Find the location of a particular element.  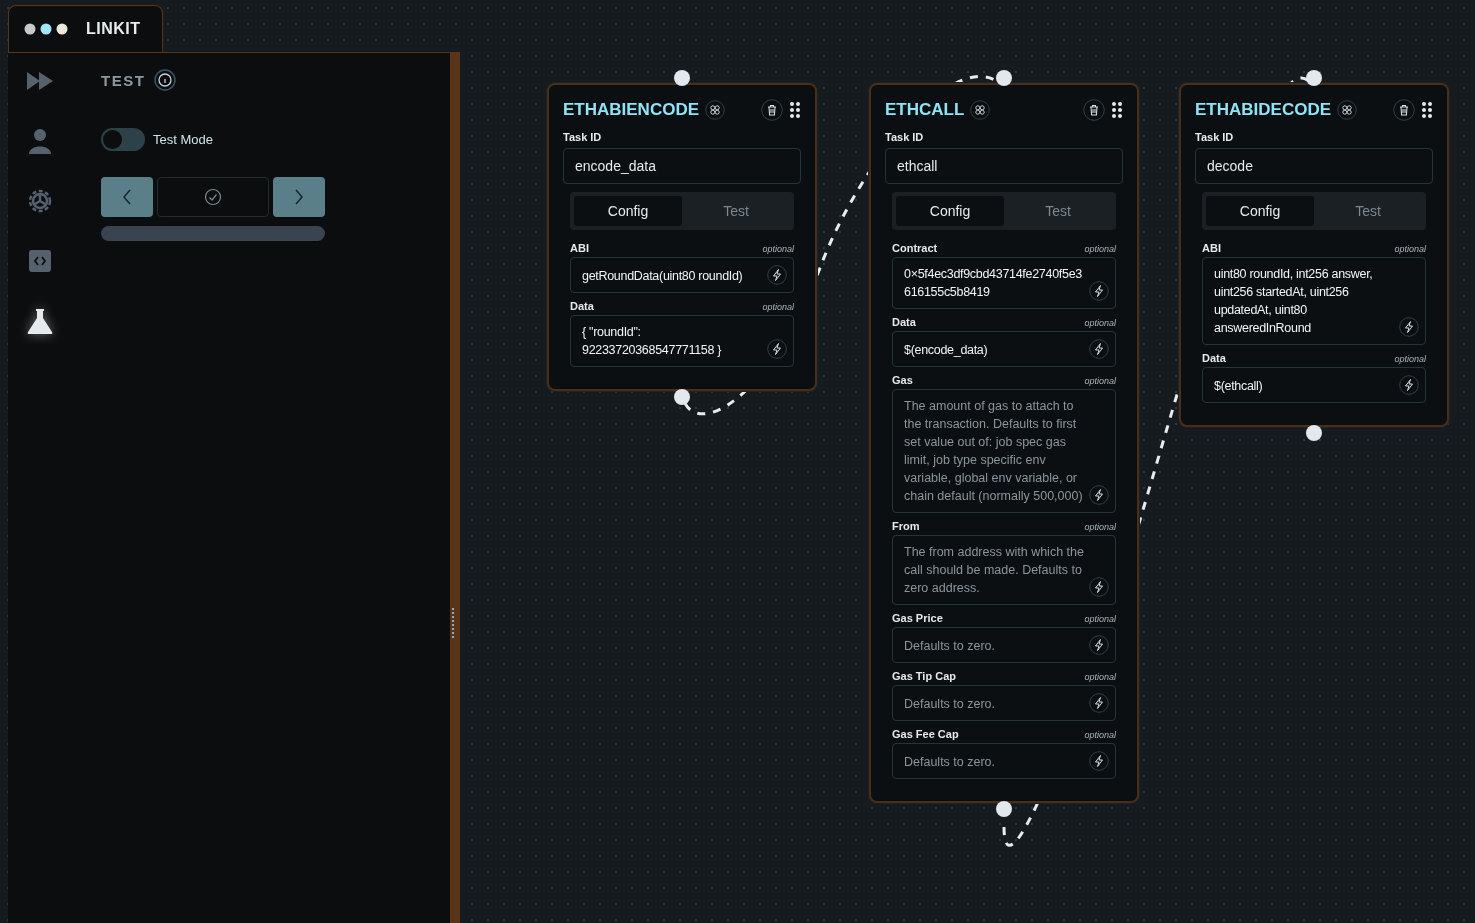

check-circle-icon is located at coordinates (213, 197).